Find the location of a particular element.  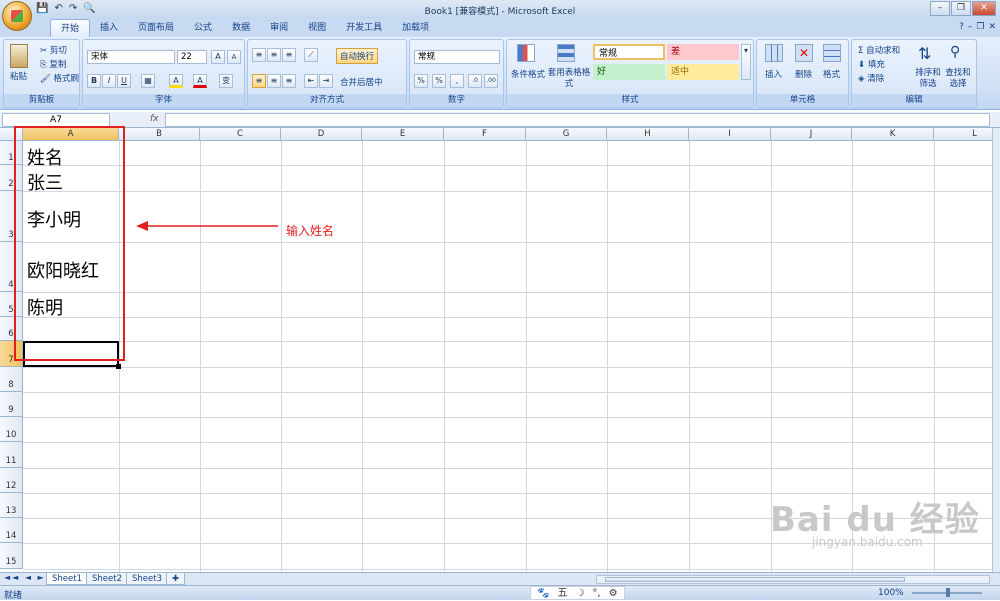

bold-button: B is located at coordinates (94, 81).